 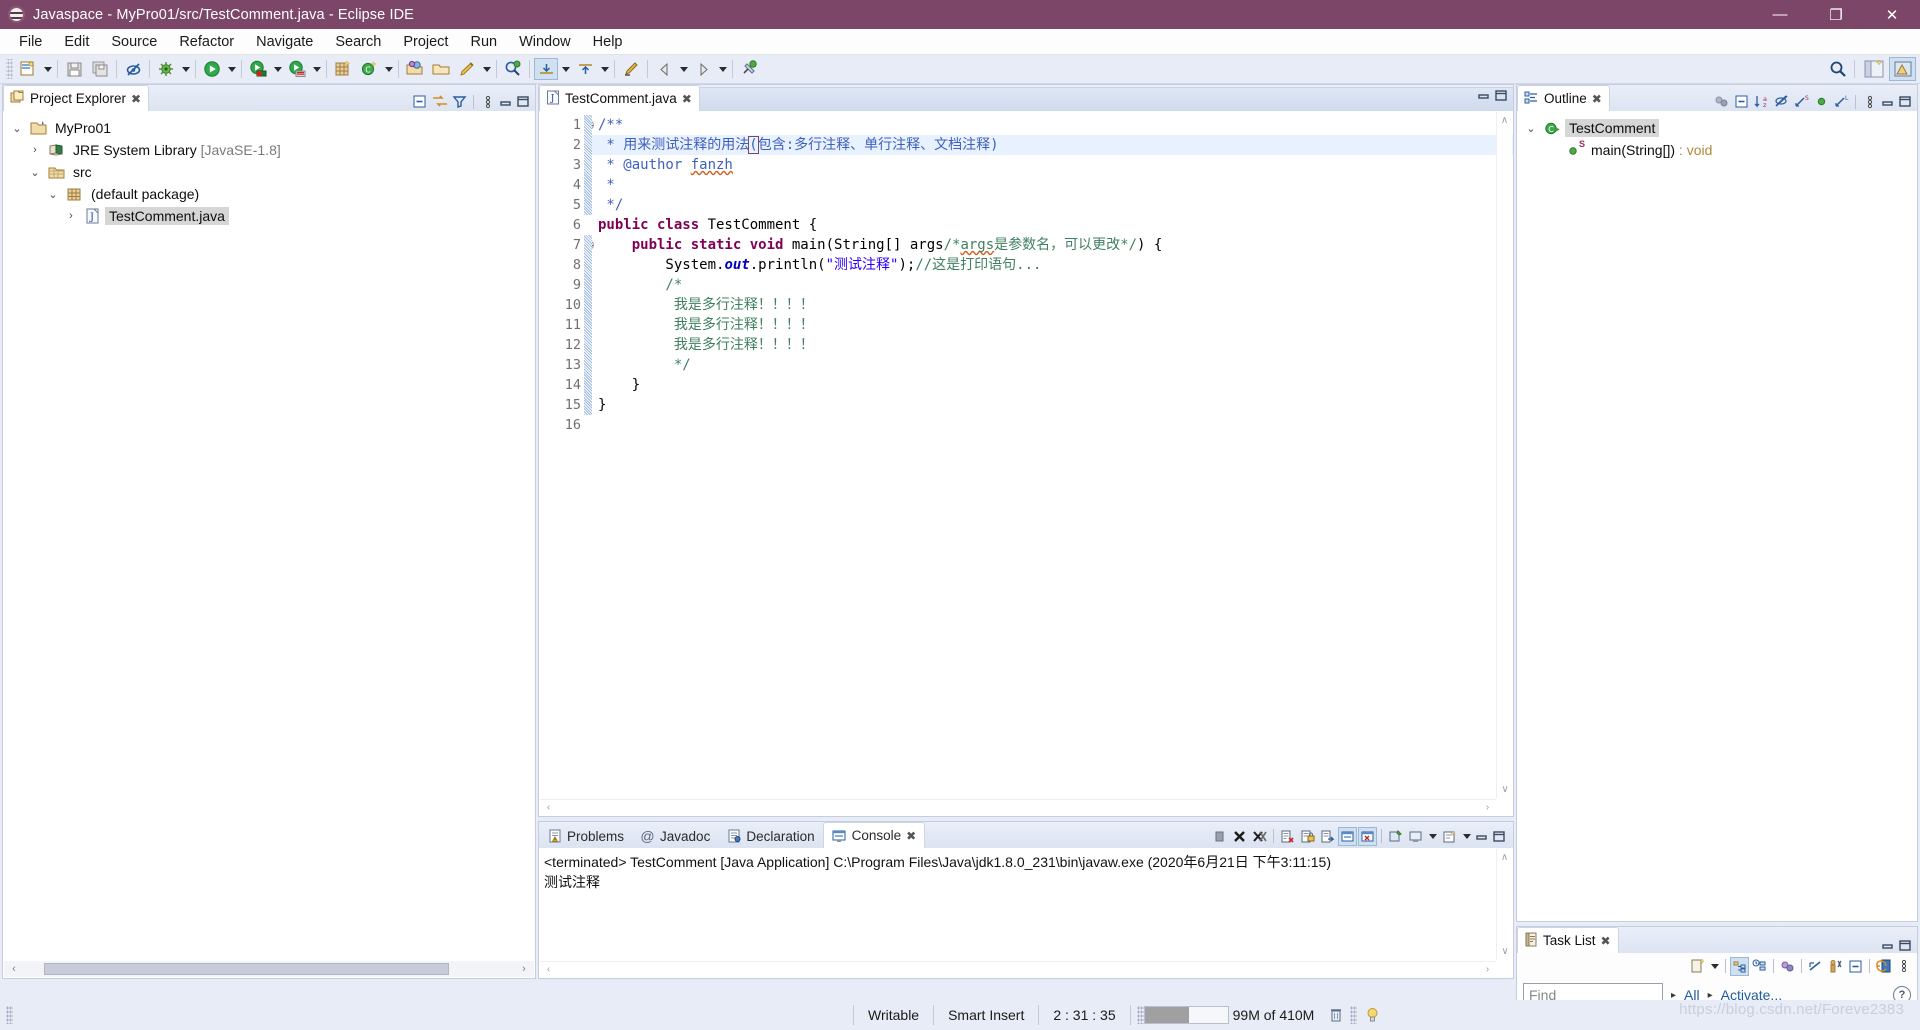 I want to click on console-vscrollbar: ∧ ∨, so click(x=1504, y=904).